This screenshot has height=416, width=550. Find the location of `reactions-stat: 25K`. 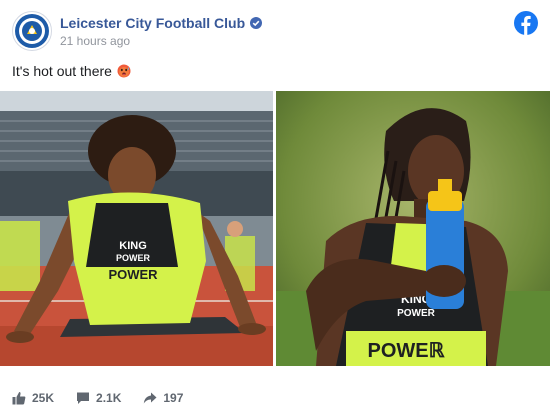

reactions-stat: 25K is located at coordinates (33, 398).